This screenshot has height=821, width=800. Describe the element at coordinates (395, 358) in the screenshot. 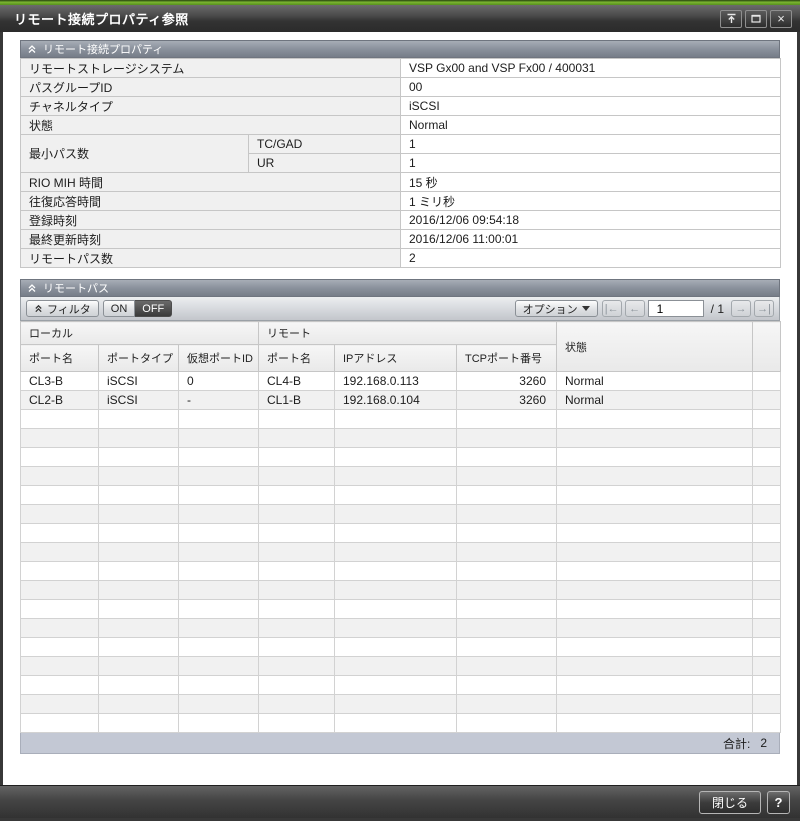

I see `column-header-ip-address: IPアドレス` at that location.